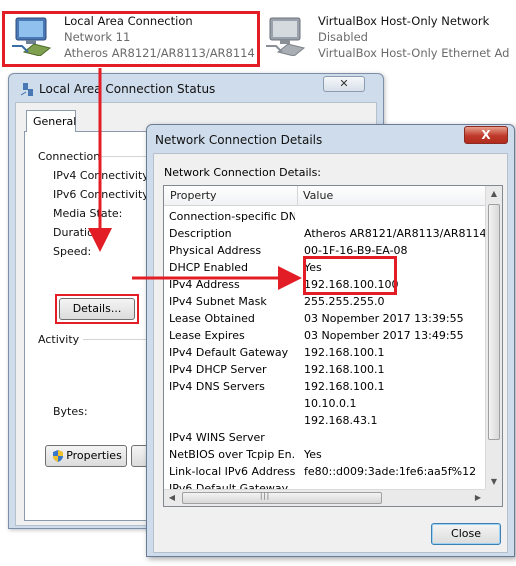  Describe the element at coordinates (58, 456) in the screenshot. I see `shield-icon` at that location.